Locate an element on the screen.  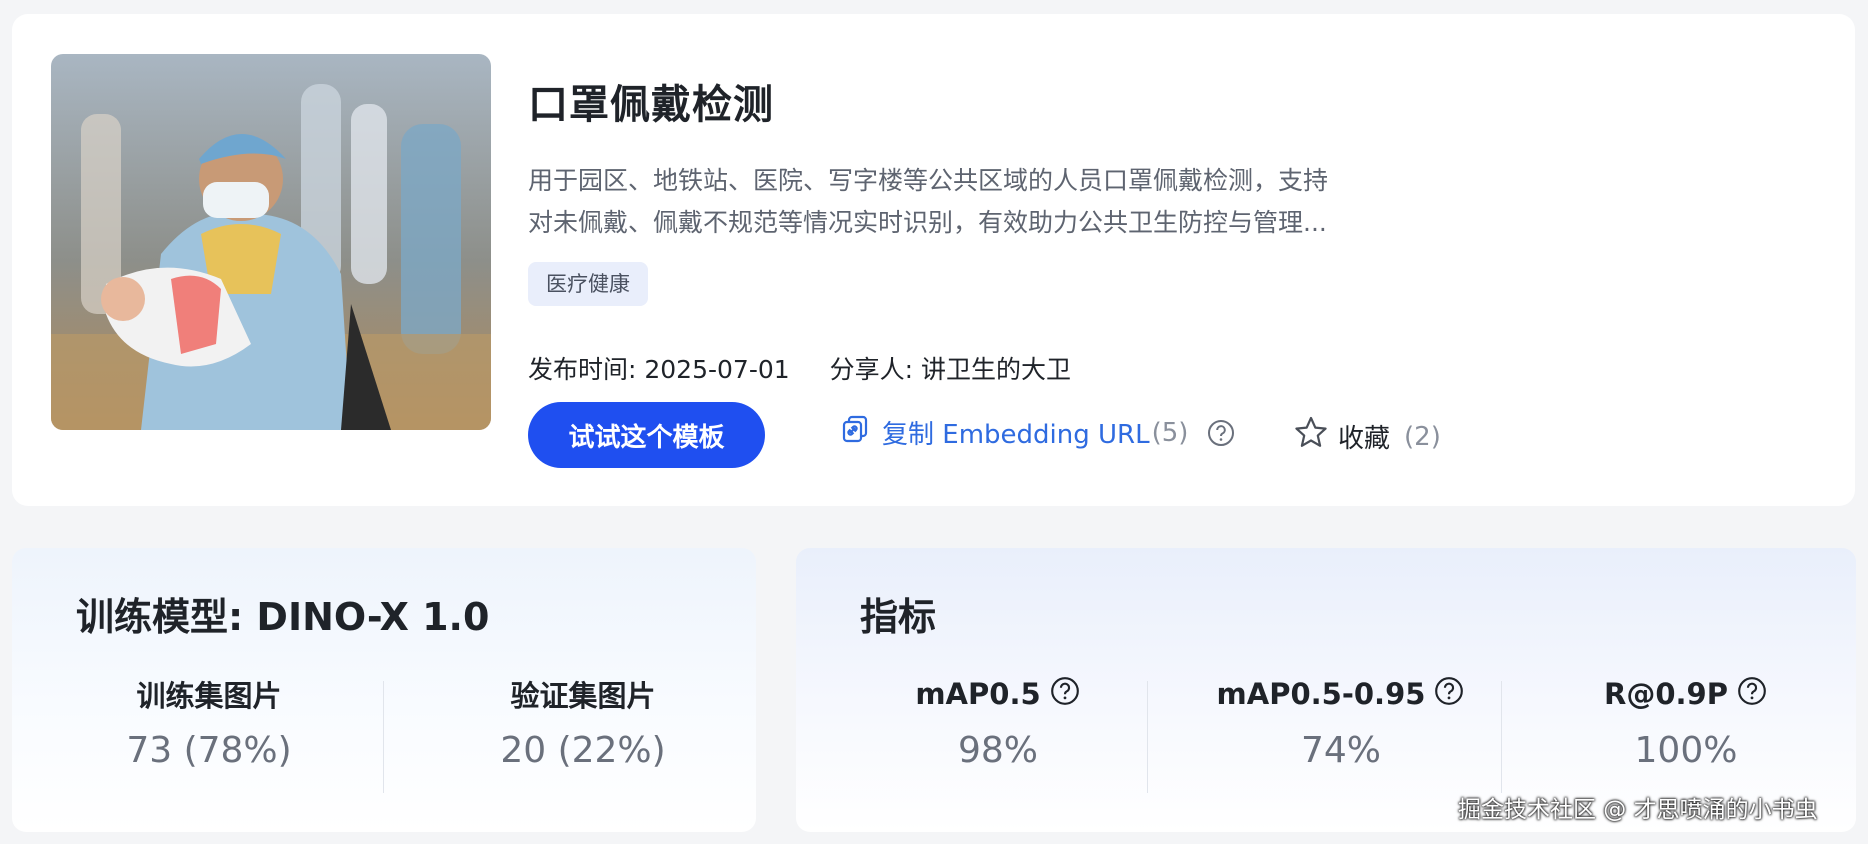
metric-label: mAP0.5 is located at coordinates (998, 694).